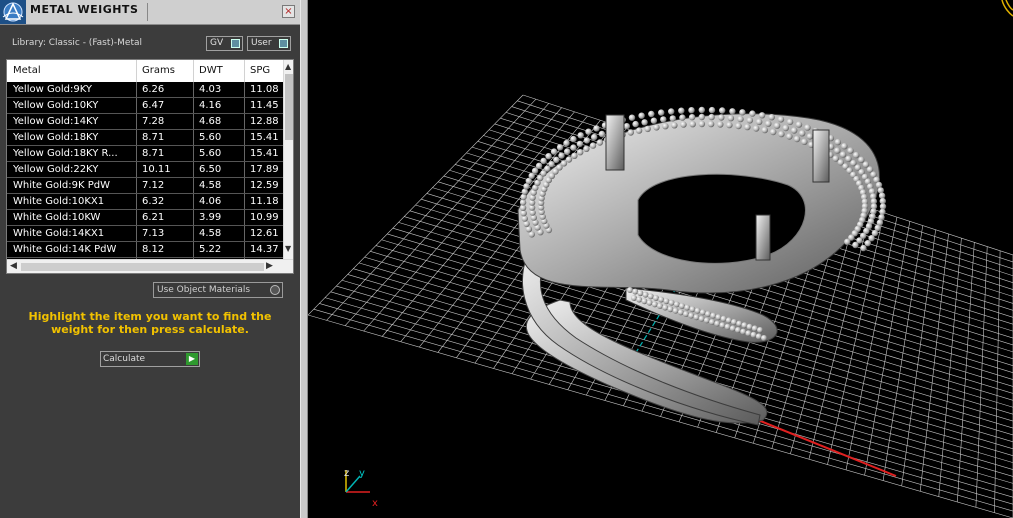  I want to click on gizmo-y-label: y, so click(362, 473).